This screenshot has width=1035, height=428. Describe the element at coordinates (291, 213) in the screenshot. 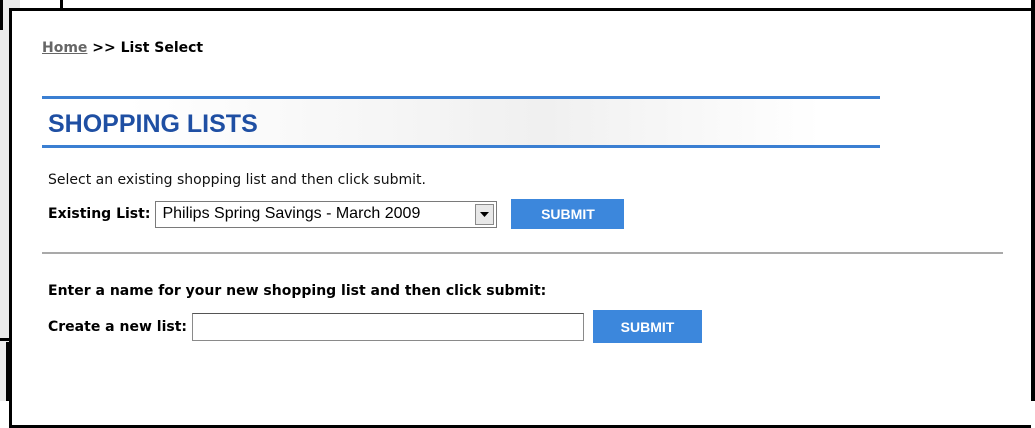

I see `existing-list-selected-value: Philips Spring Savings - March 2009` at that location.